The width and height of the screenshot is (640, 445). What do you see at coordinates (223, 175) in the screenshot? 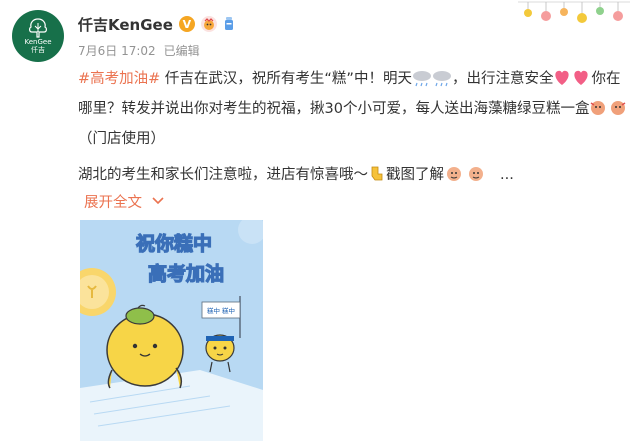
I see `content-text-5: 湖北的考生和家长们注意啦，进店有惊喜哦～` at bounding box center [223, 175].